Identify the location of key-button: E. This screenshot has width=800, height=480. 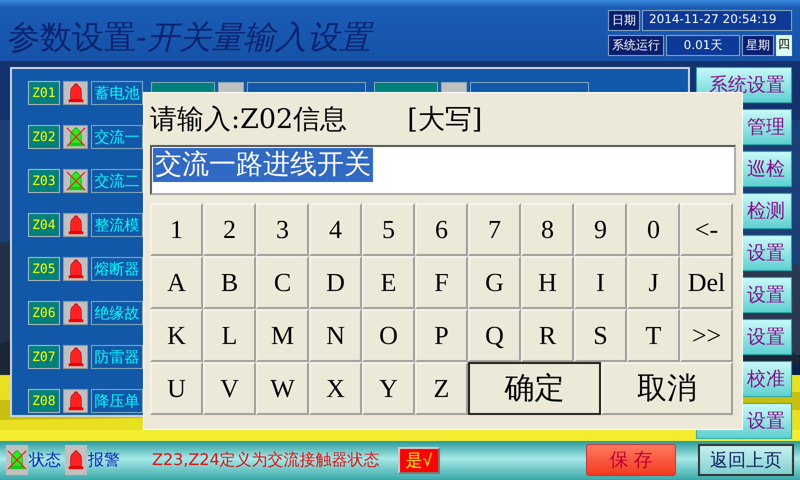
(388, 282).